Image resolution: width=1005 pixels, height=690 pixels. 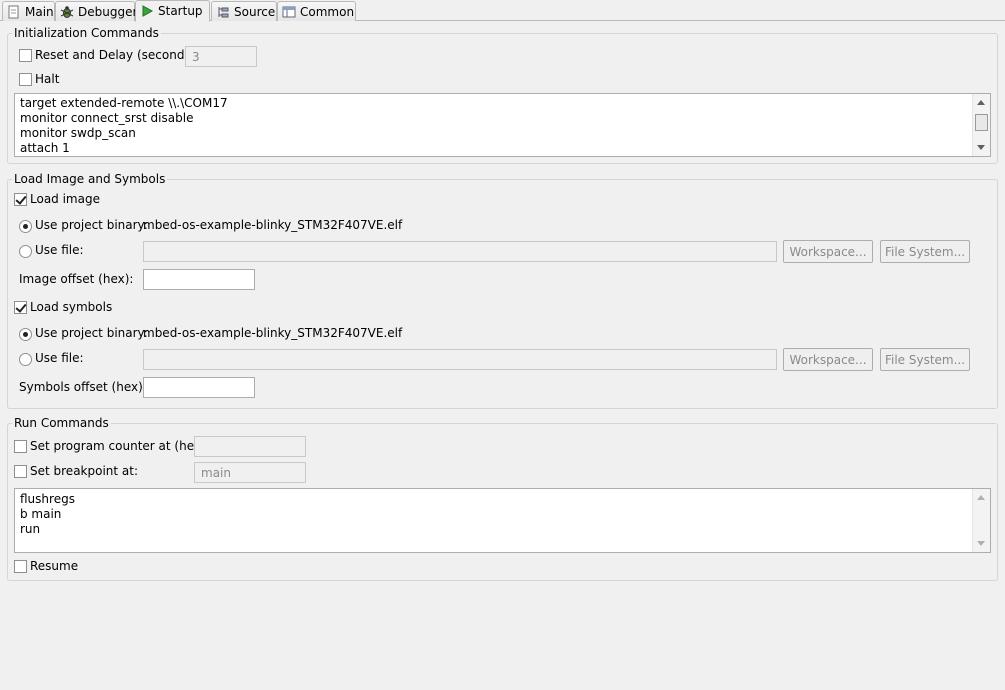 I want to click on tab-debugger: Debugger, so click(x=96, y=11).